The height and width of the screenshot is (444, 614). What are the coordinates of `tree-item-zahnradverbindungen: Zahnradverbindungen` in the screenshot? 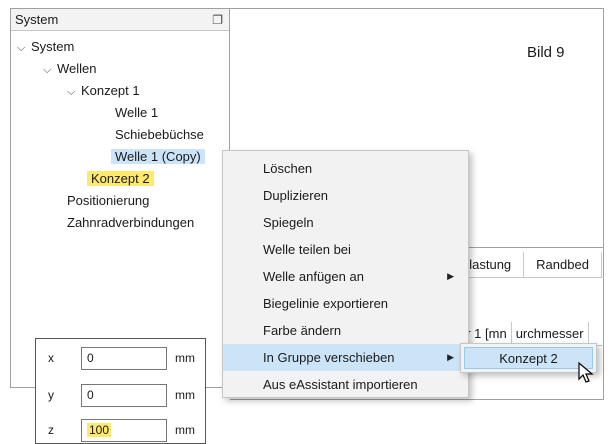 It's located at (130, 223).